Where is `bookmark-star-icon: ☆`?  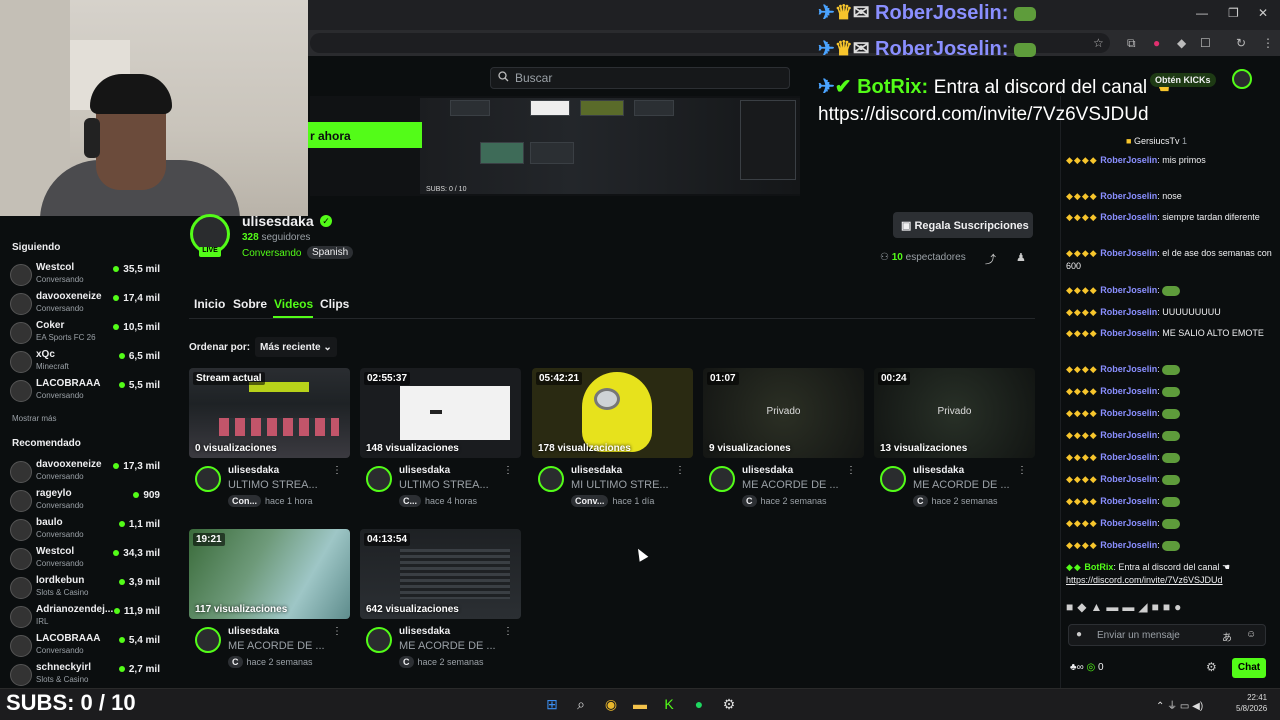 bookmark-star-icon: ☆ is located at coordinates (1098, 43).